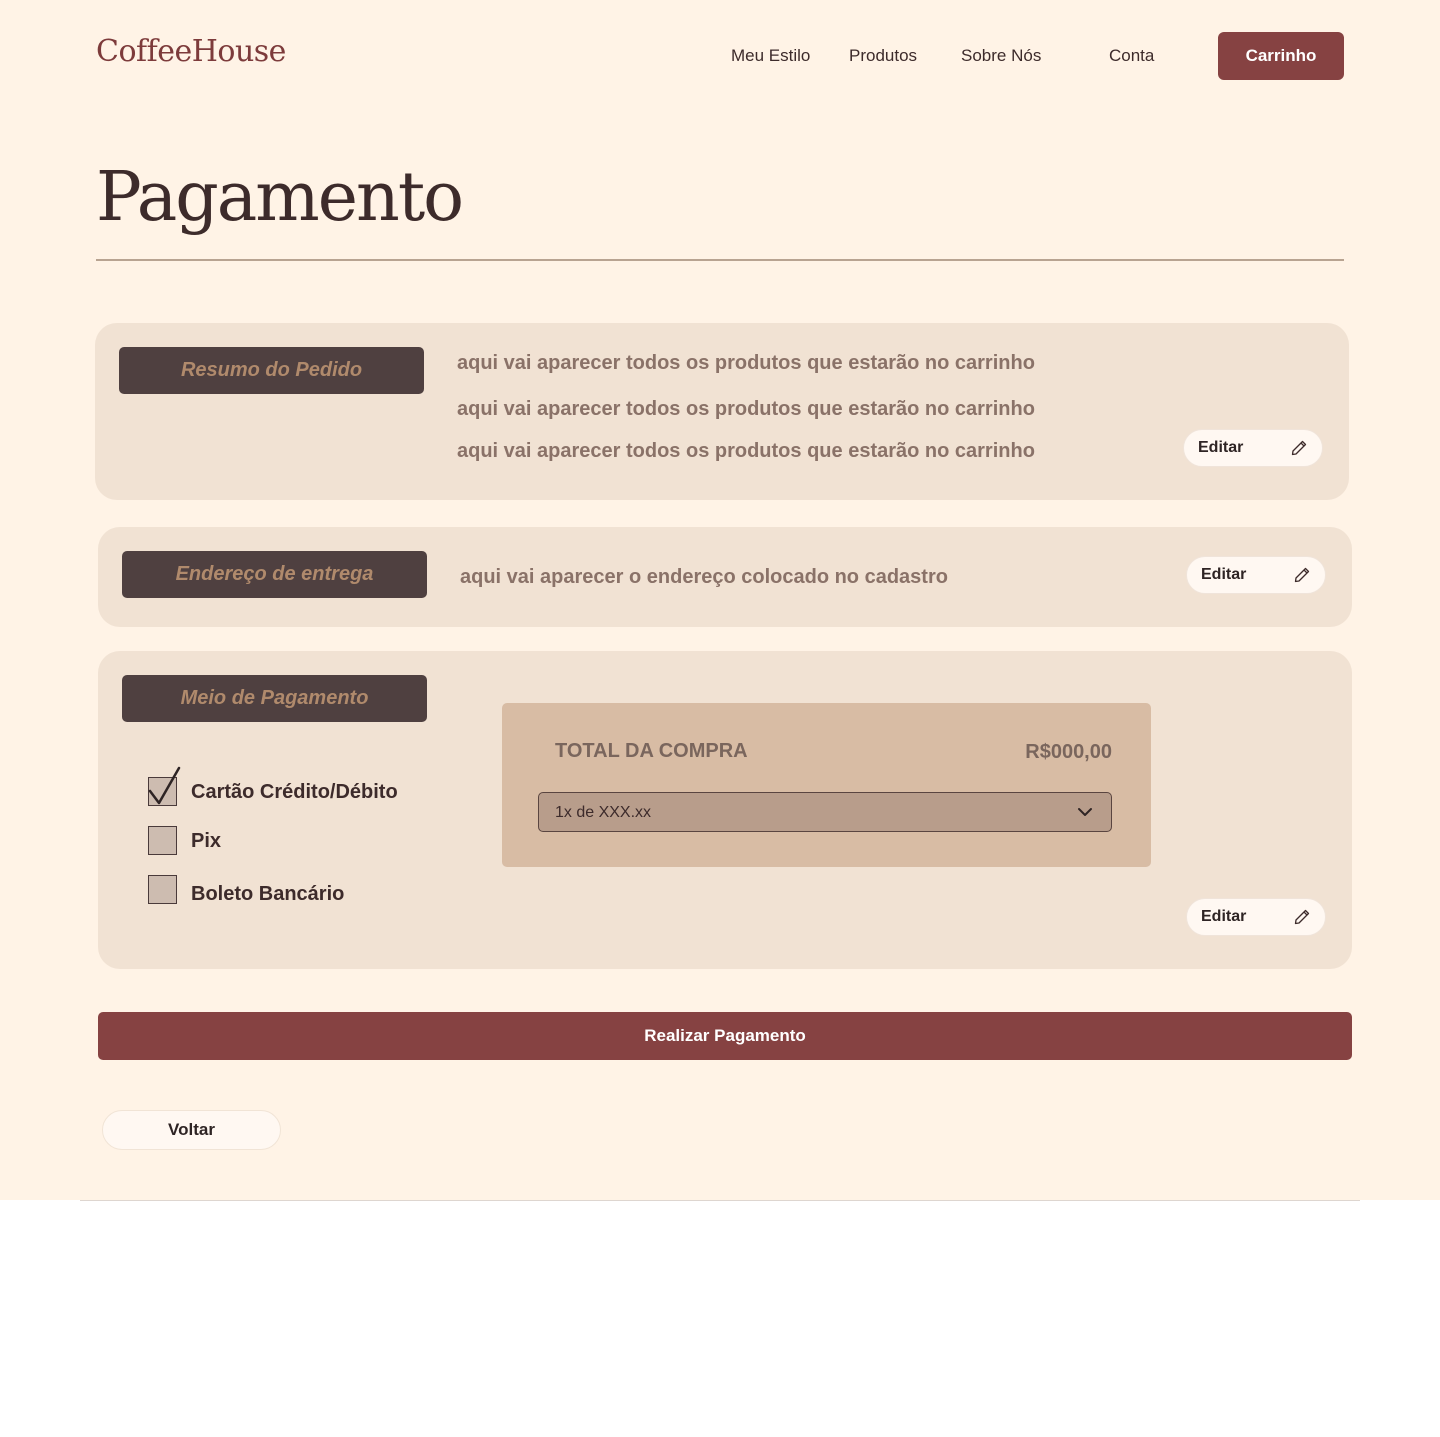 The height and width of the screenshot is (1437, 1440). What do you see at coordinates (268, 894) in the screenshot?
I see `option-boleto-label: Boleto Bancário` at bounding box center [268, 894].